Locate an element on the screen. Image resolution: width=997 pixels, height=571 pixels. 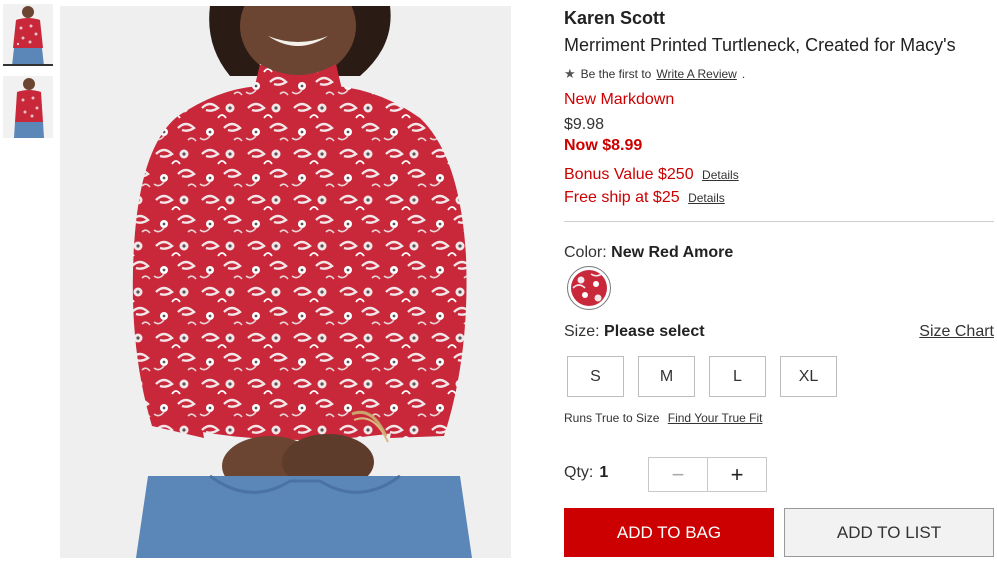
size-options: S M L XL is located at coordinates (702, 376).